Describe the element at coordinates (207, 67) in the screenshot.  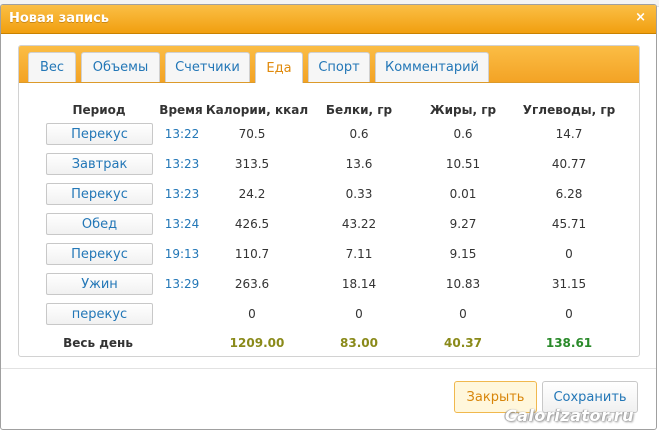
I see `tab-counters: Счетчики` at that location.